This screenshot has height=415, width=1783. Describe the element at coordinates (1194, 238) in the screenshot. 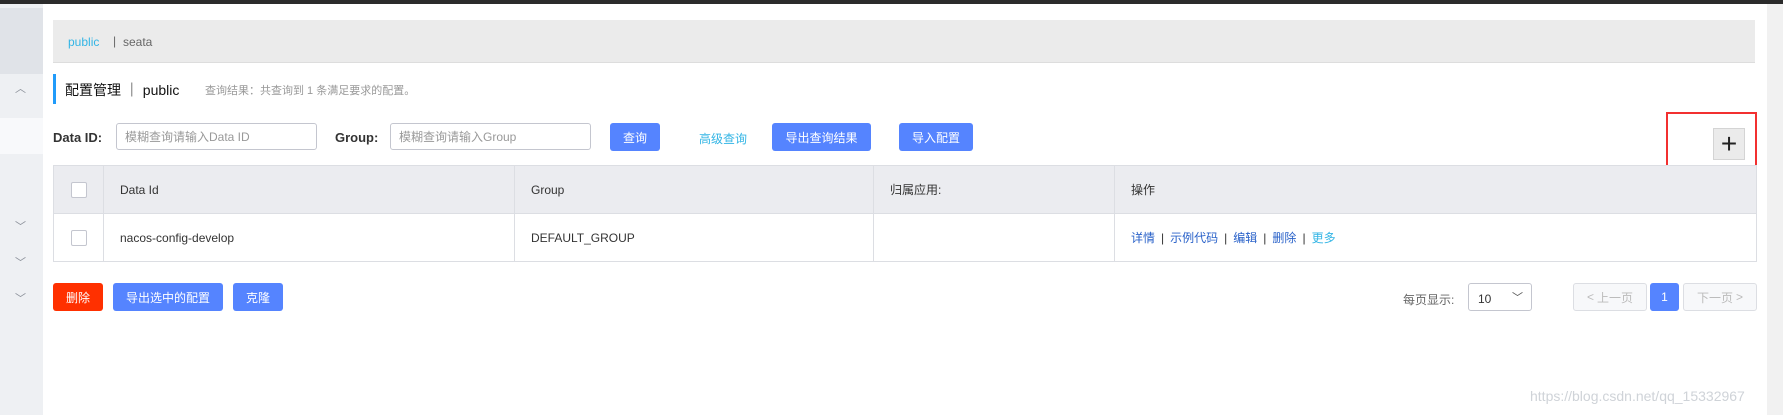

I see `sample-code-link: 示例代码` at that location.